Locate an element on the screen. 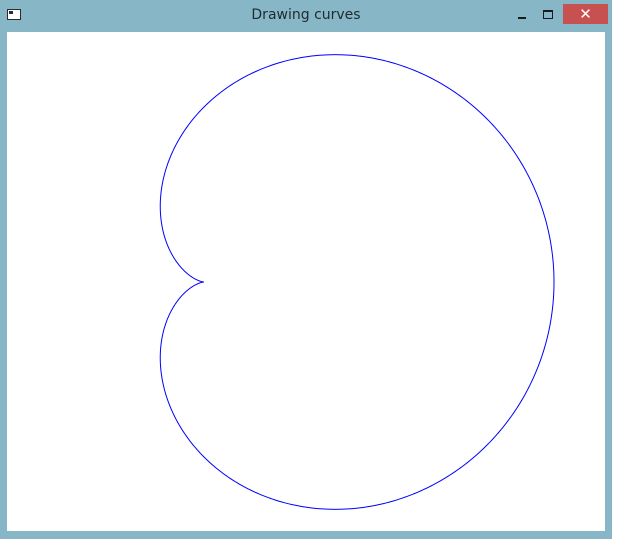 Image resolution: width=617 pixels, height=539 pixels. maximize-icon is located at coordinates (548, 14).